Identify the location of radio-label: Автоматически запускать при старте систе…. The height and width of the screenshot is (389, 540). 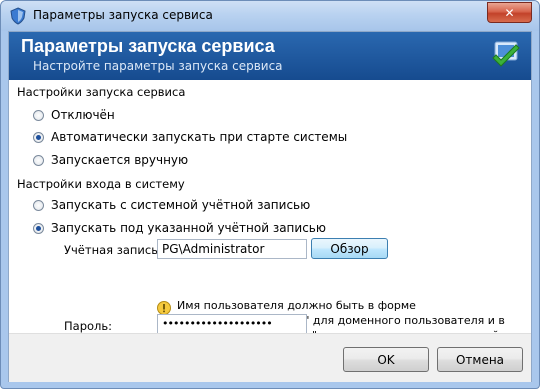
(199, 137).